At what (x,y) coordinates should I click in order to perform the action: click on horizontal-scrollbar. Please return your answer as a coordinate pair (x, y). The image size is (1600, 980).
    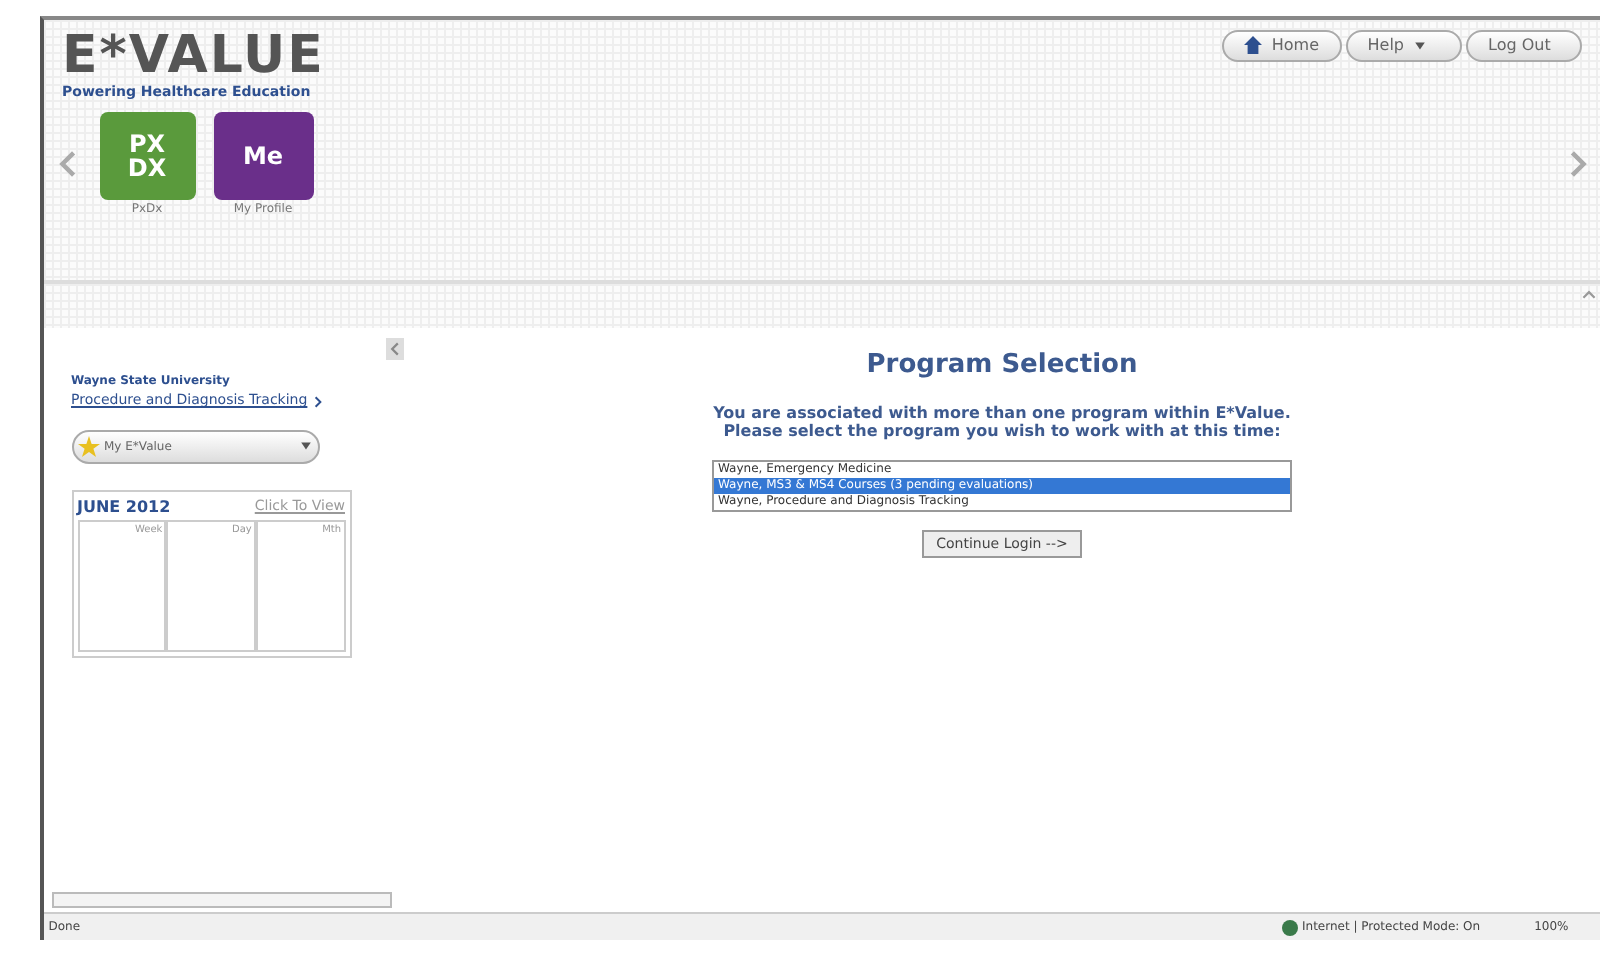
    Looking at the image, I should click on (222, 900).